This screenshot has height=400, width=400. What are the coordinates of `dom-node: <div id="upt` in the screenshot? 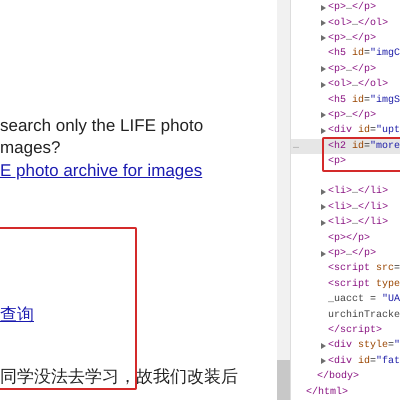 It's located at (364, 130).